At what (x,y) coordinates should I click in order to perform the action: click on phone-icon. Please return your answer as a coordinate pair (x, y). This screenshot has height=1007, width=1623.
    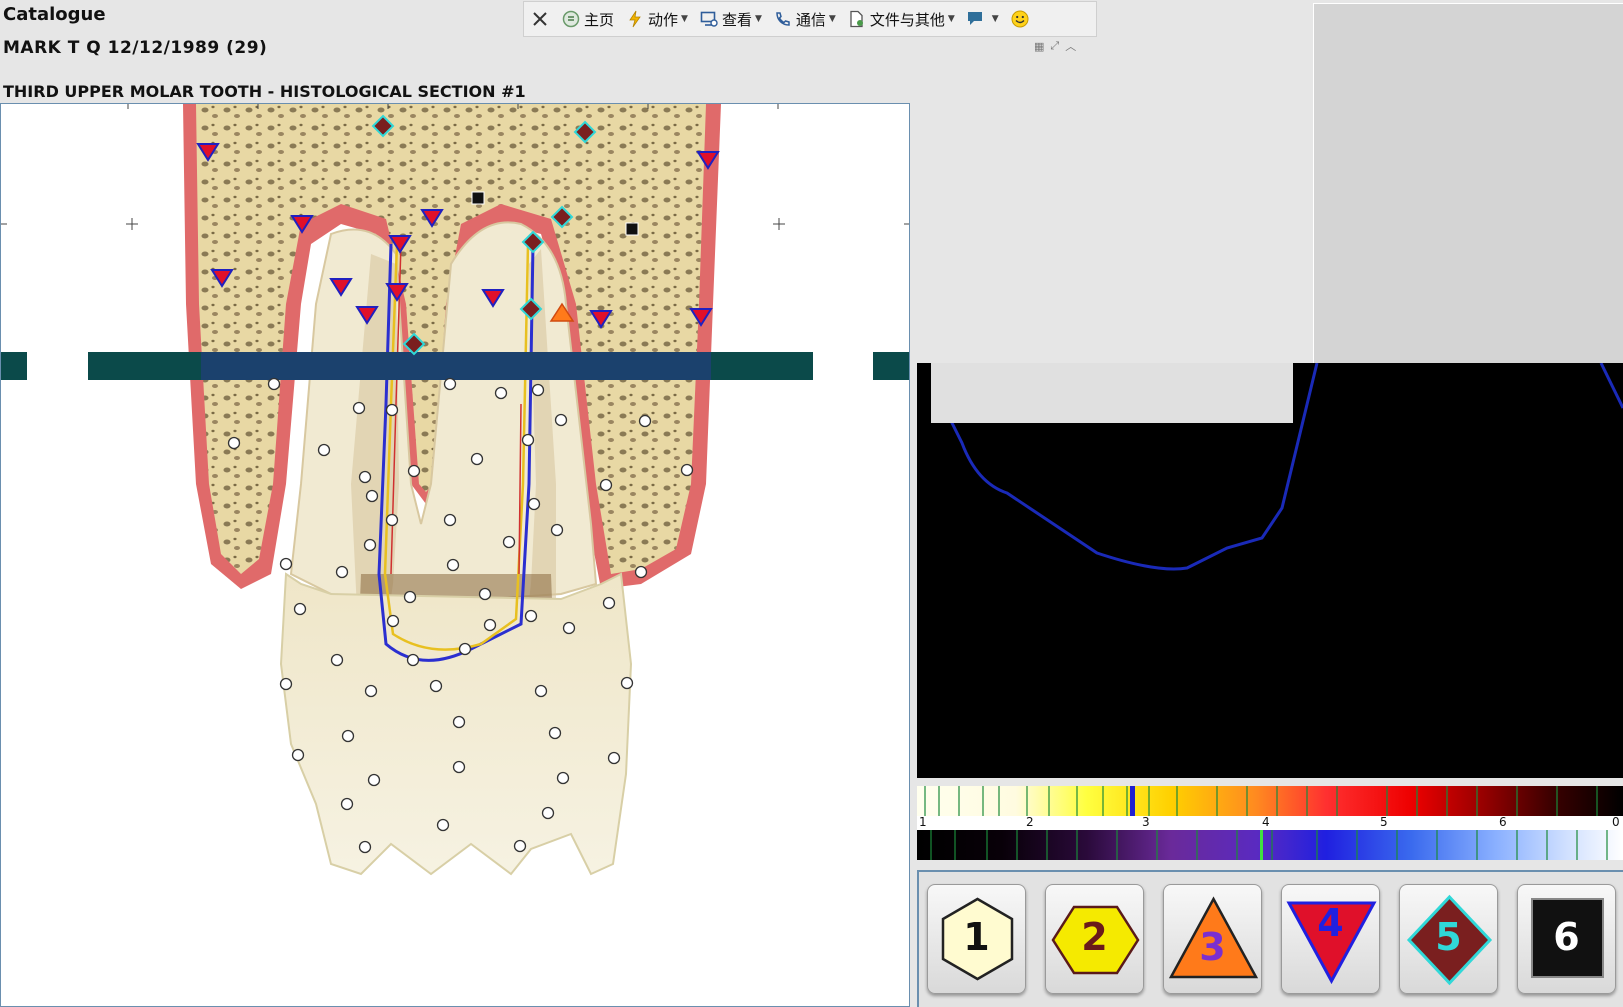
    Looking at the image, I should click on (783, 19).